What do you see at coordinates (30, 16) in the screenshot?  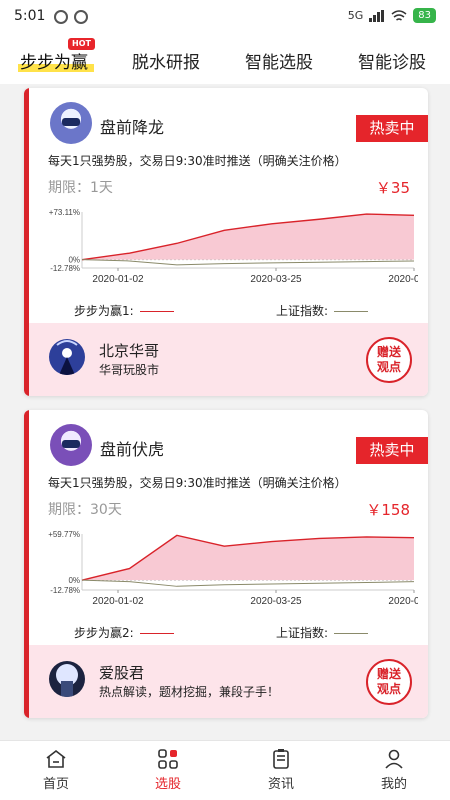 I see `status-time: 5:01` at bounding box center [30, 16].